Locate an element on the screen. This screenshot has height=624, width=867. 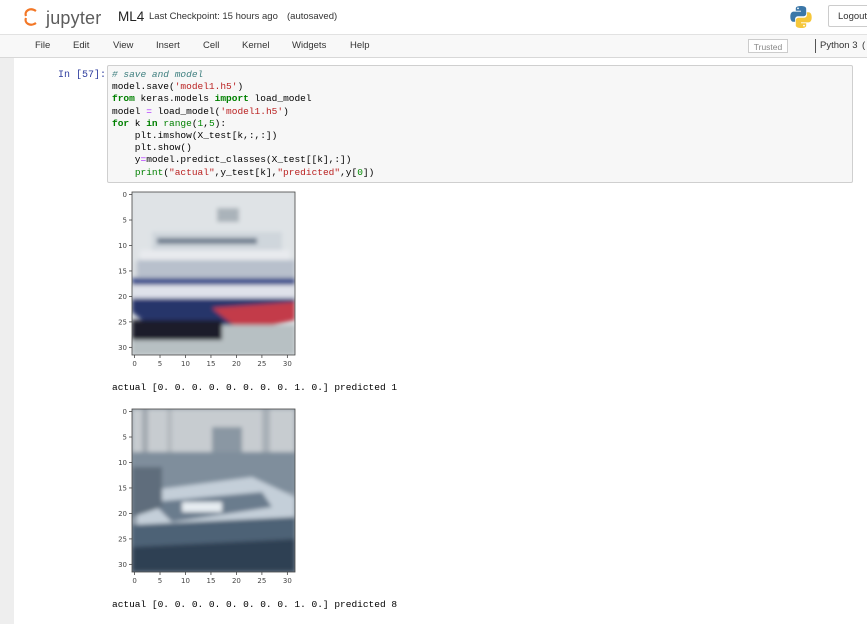
code-line: plt.show() is located at coordinates (152, 148).